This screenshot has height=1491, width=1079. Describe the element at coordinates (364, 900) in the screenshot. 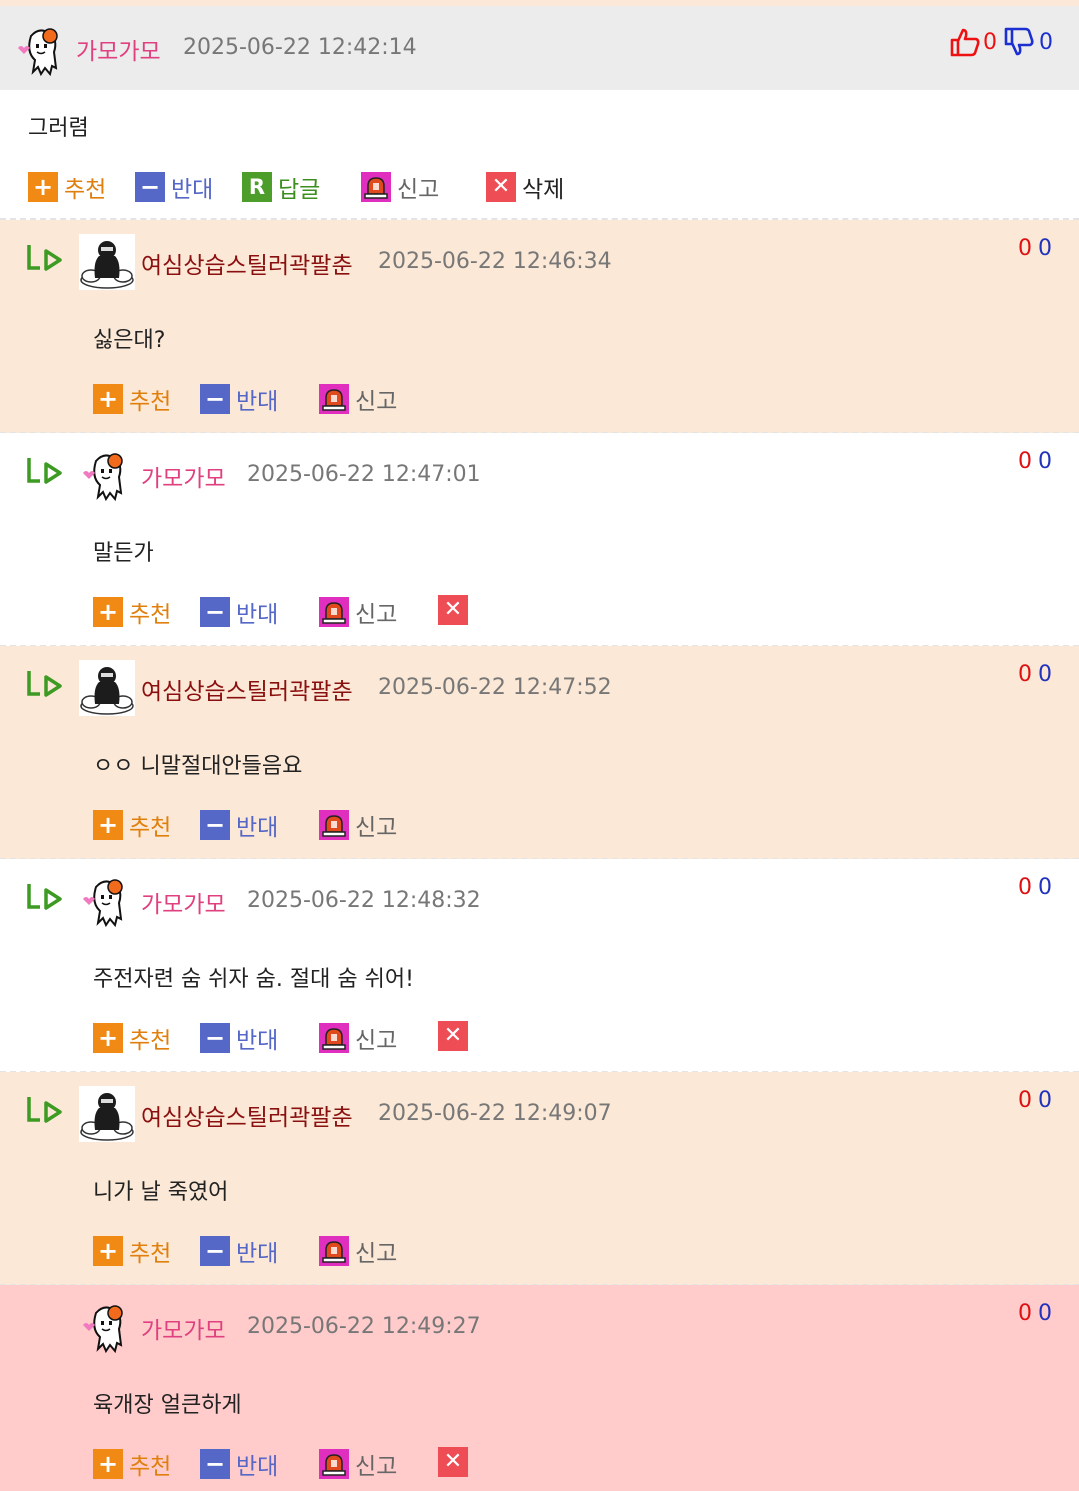

I see `comment-date: 2025-06-22 12:48:32` at that location.